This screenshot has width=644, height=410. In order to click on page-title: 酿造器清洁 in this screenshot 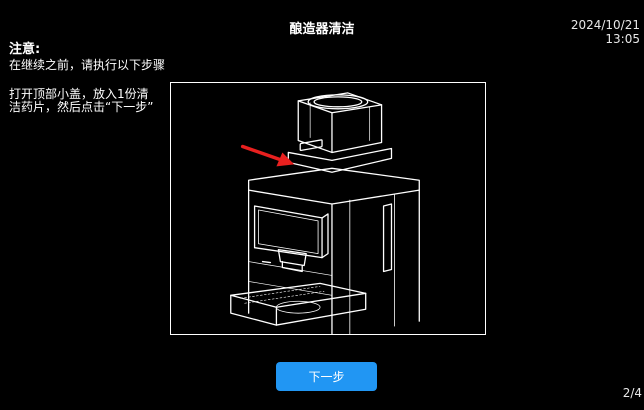, I will do `click(322, 29)`.